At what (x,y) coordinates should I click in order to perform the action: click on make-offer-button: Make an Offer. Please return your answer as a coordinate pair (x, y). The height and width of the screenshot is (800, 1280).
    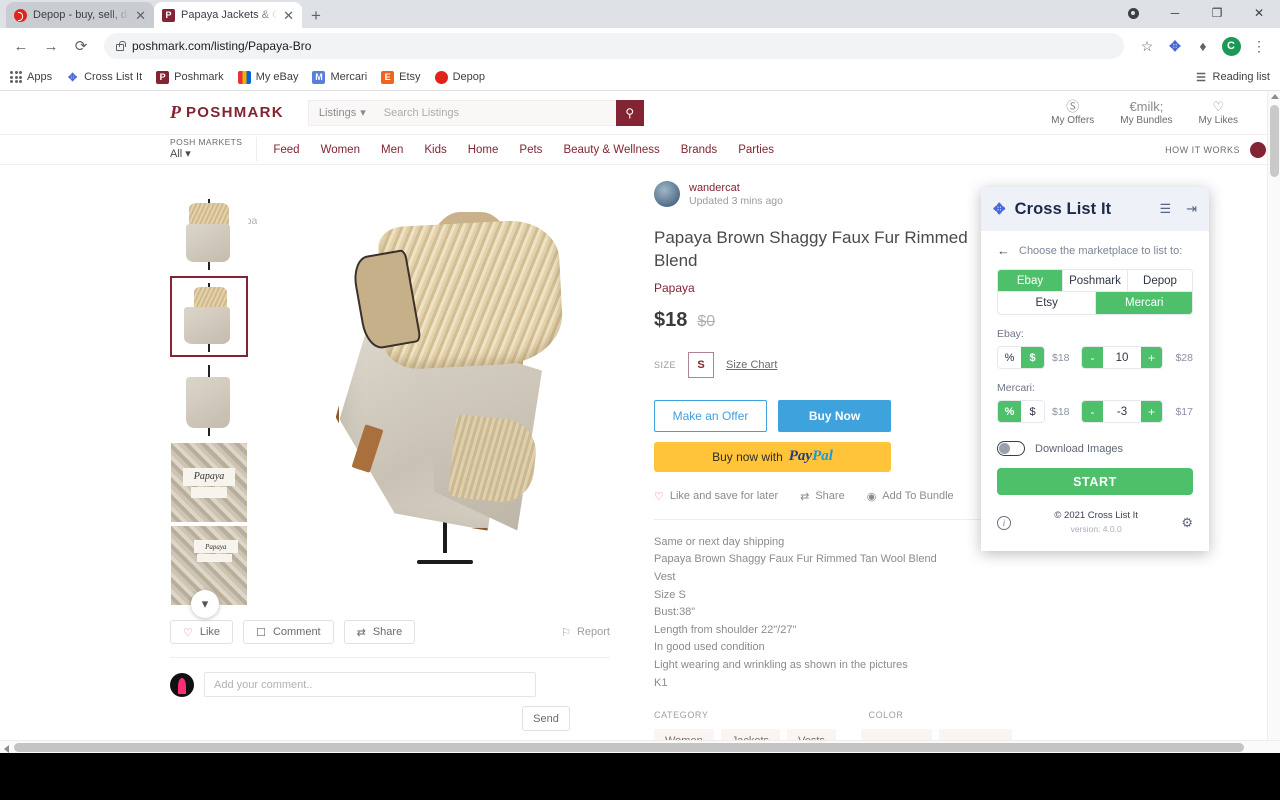
    Looking at the image, I should click on (710, 415).